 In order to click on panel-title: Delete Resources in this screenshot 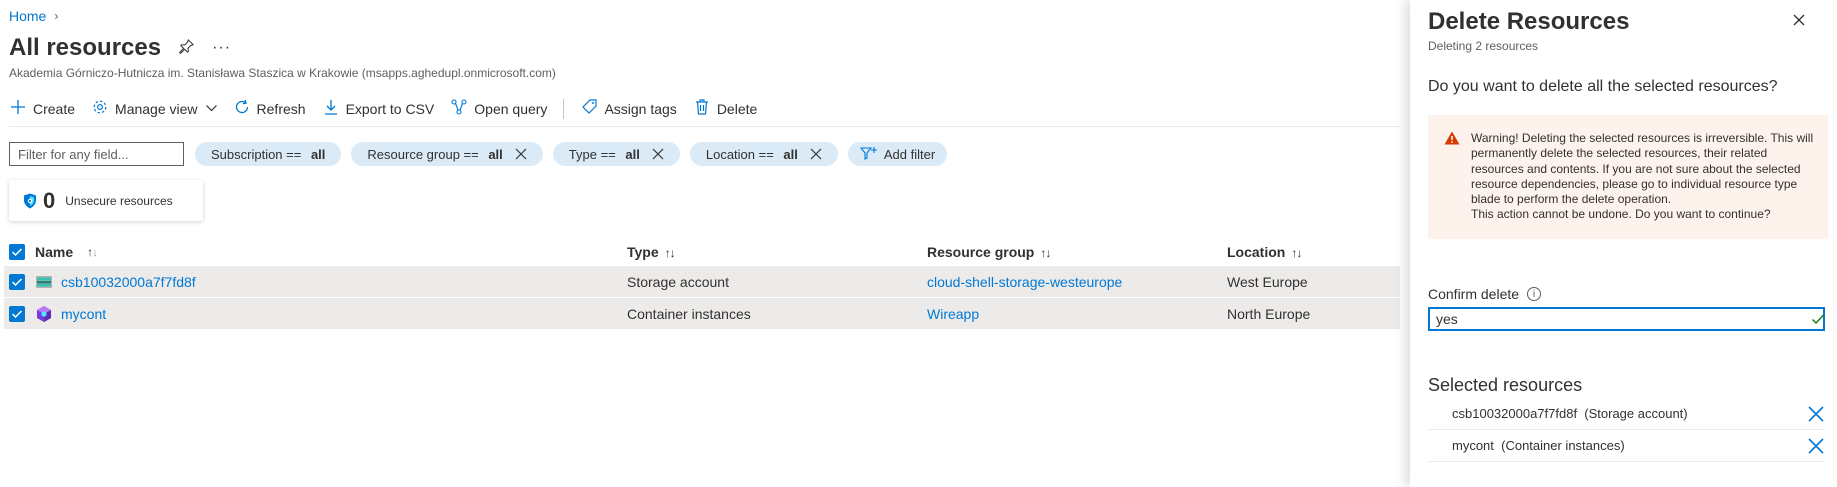, I will do `click(1529, 21)`.